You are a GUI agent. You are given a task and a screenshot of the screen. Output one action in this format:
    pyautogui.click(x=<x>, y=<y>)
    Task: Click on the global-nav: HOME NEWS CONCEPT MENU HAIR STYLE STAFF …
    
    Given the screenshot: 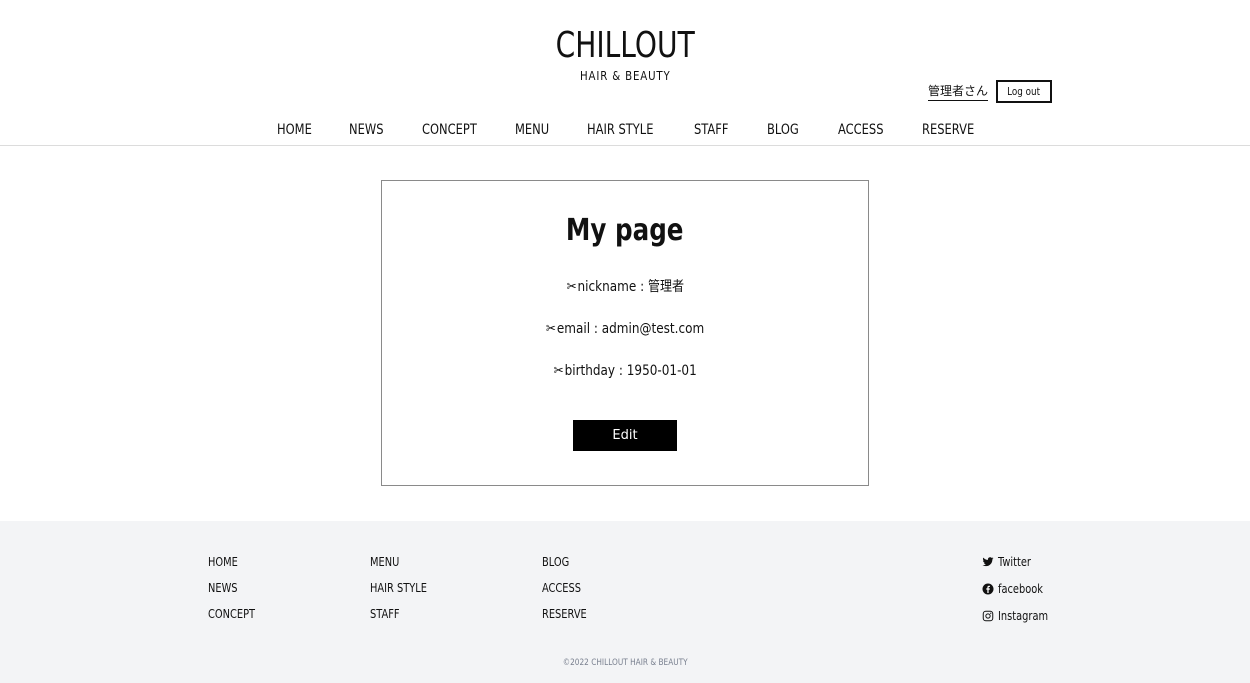 What is the action you would take?
    pyautogui.click(x=625, y=131)
    